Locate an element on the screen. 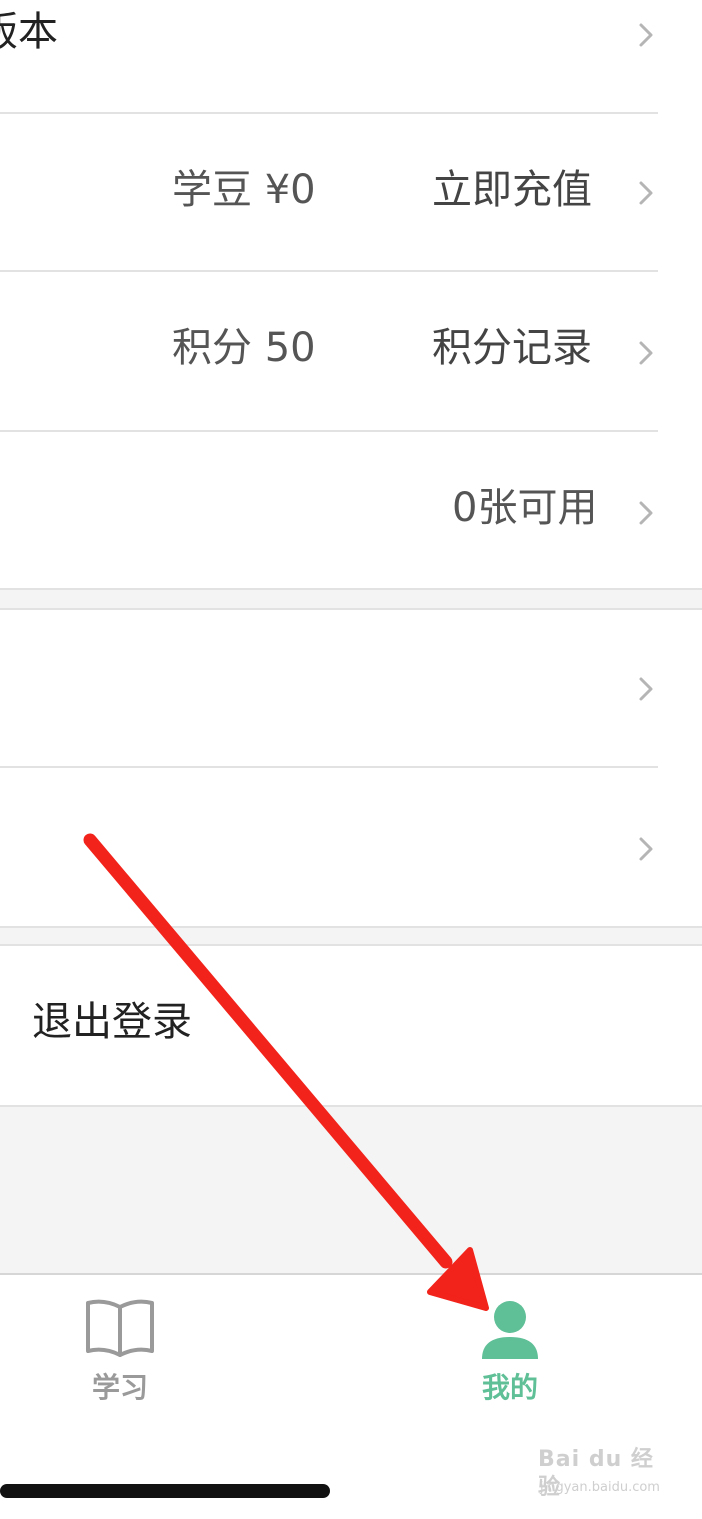 This screenshot has width=702, height=1519. book-icon is located at coordinates (120, 1328).